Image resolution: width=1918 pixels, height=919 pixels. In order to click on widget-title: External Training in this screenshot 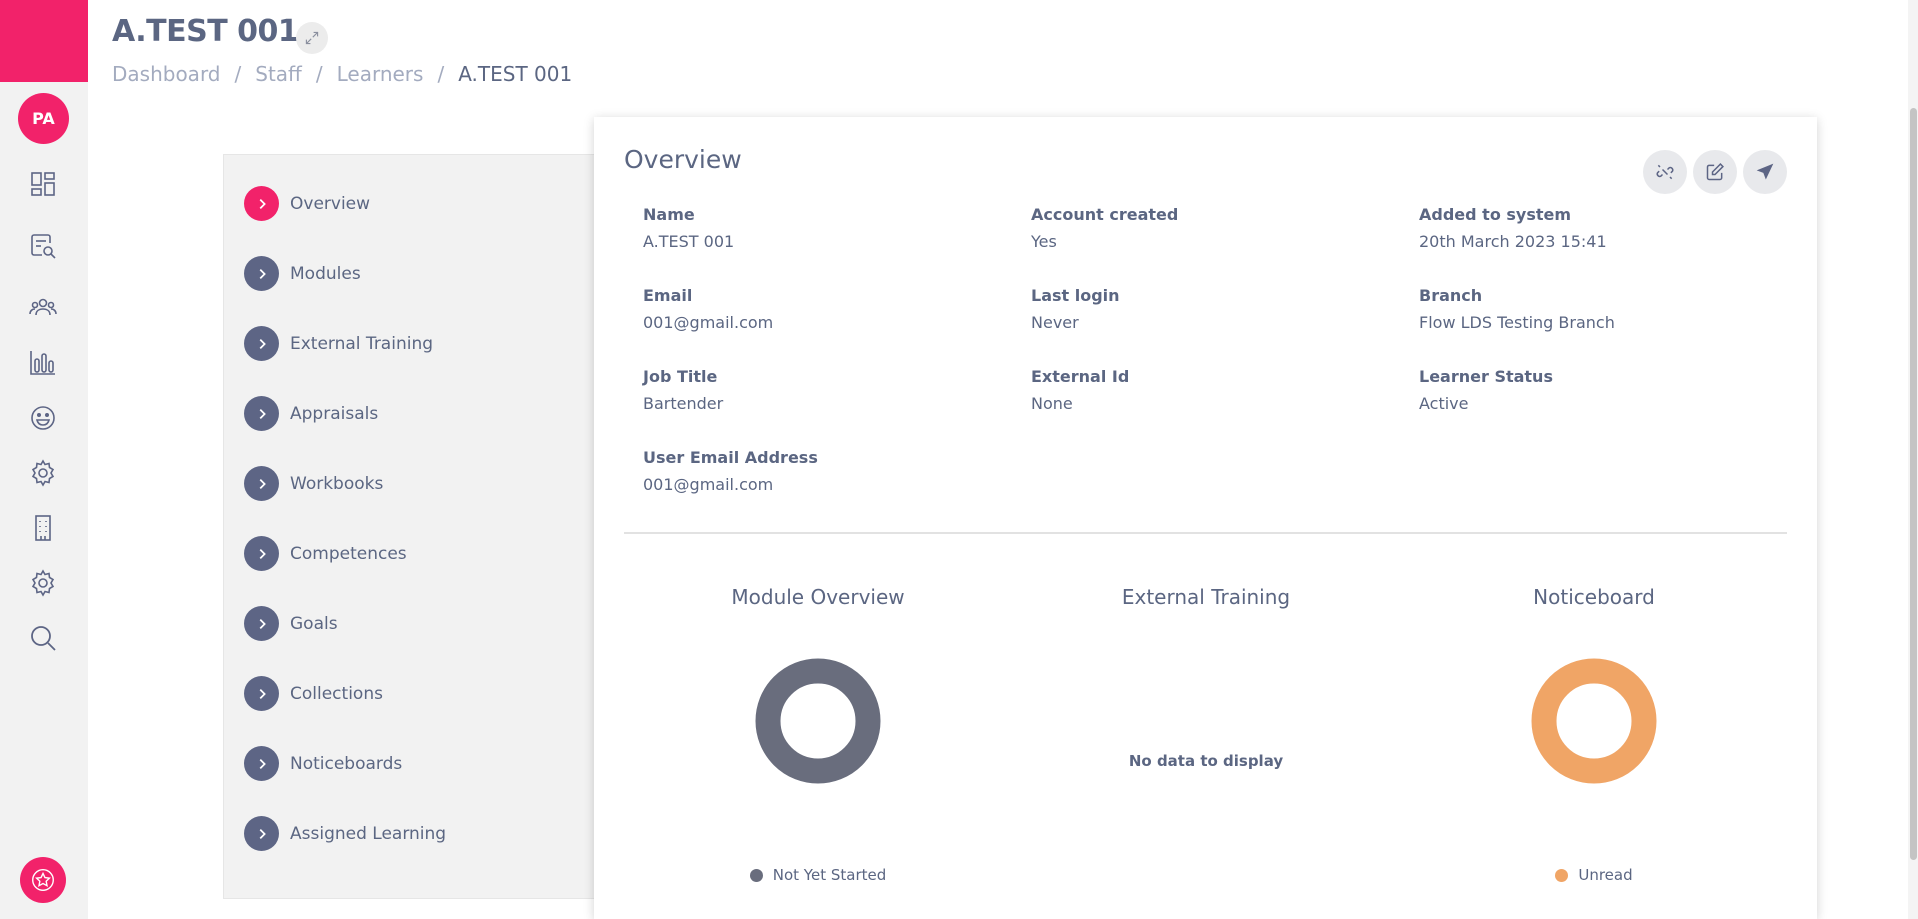, I will do `click(1206, 597)`.